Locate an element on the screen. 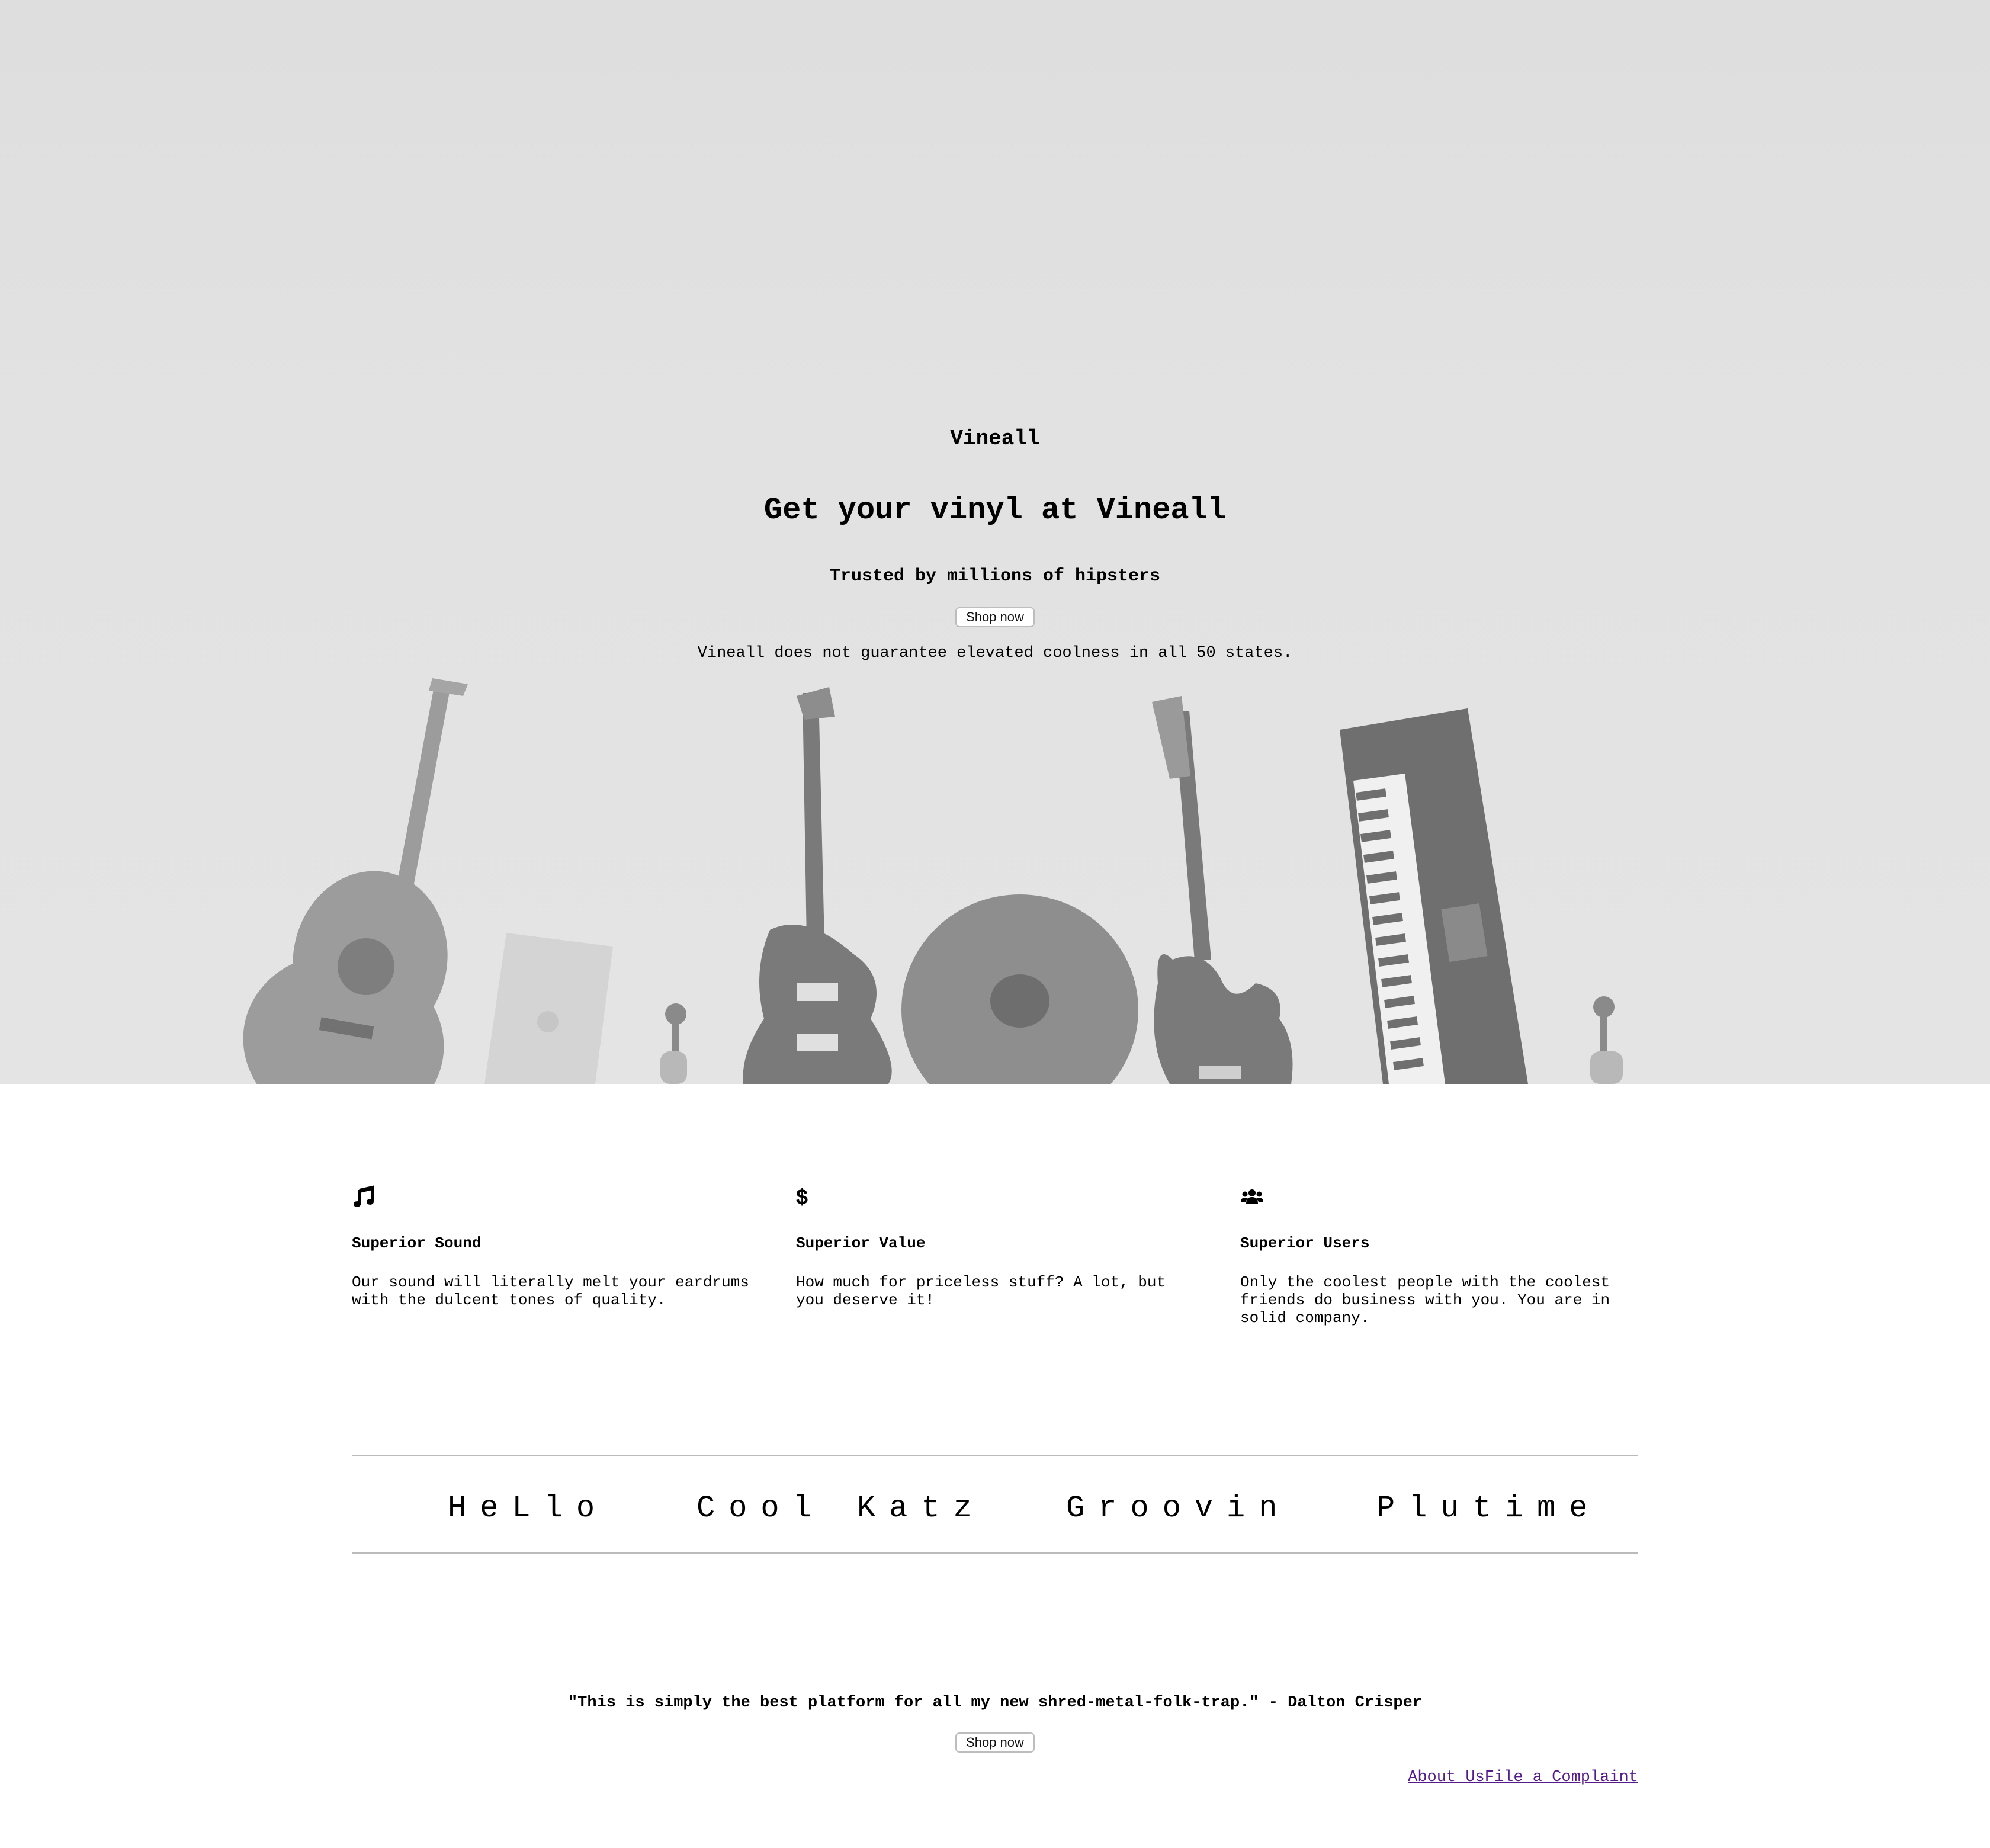 This screenshot has height=1848, width=1990. feature-title: Superior Value is located at coordinates (861, 1243).